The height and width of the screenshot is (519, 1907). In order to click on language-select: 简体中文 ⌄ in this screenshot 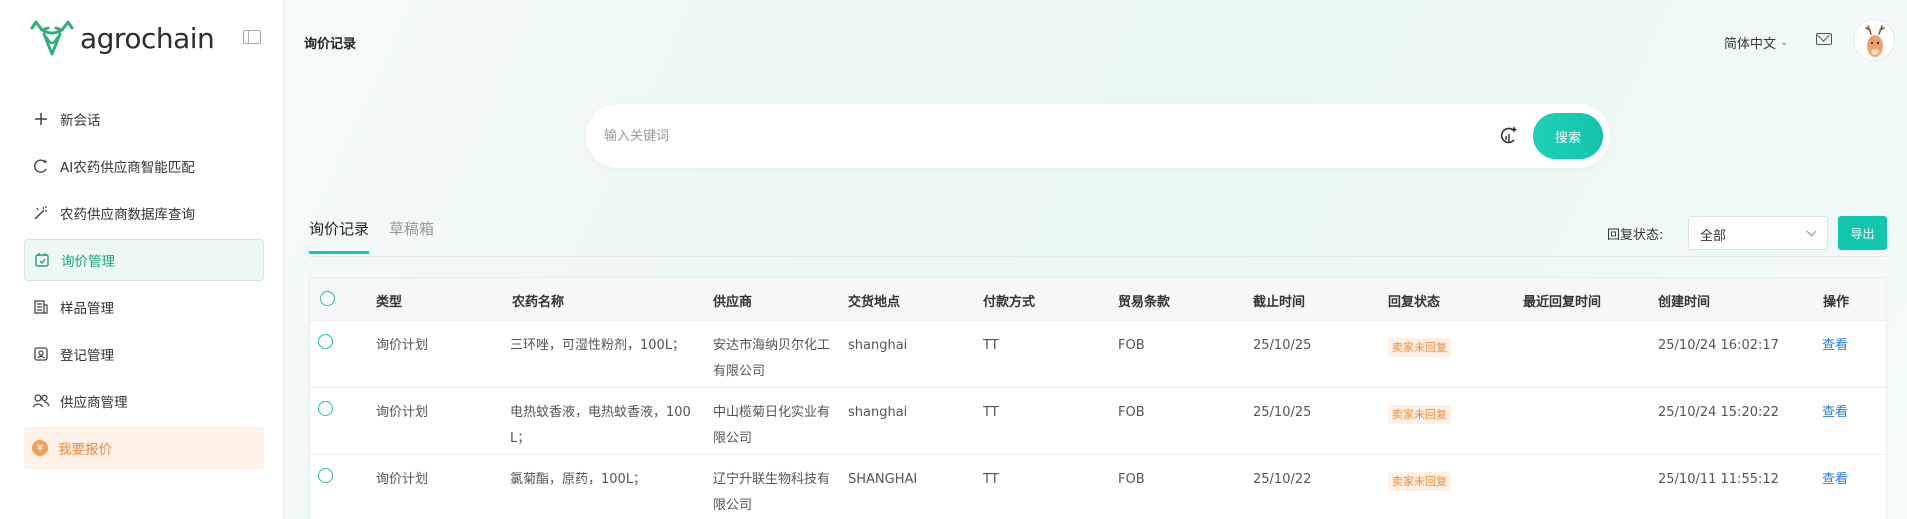, I will do `click(1756, 42)`.